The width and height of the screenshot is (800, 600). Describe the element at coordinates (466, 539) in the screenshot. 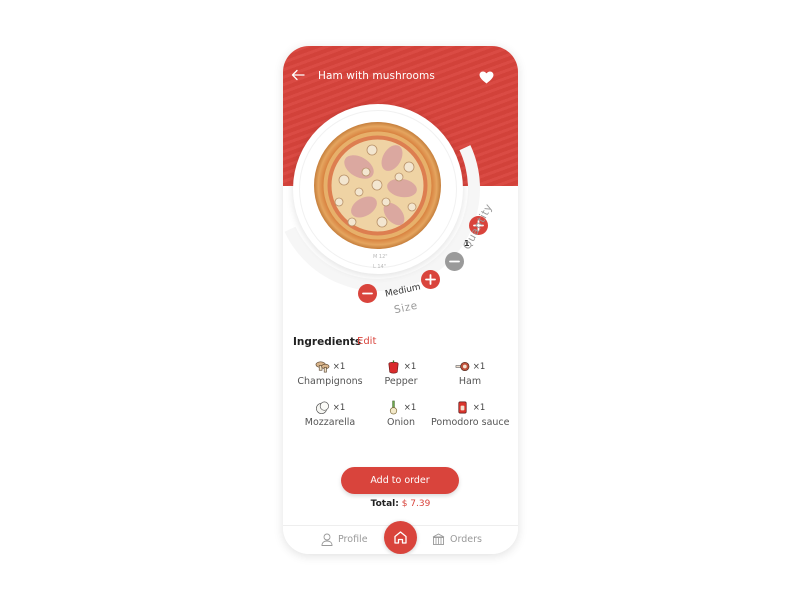

I see `nav-orders-label: Orders` at that location.